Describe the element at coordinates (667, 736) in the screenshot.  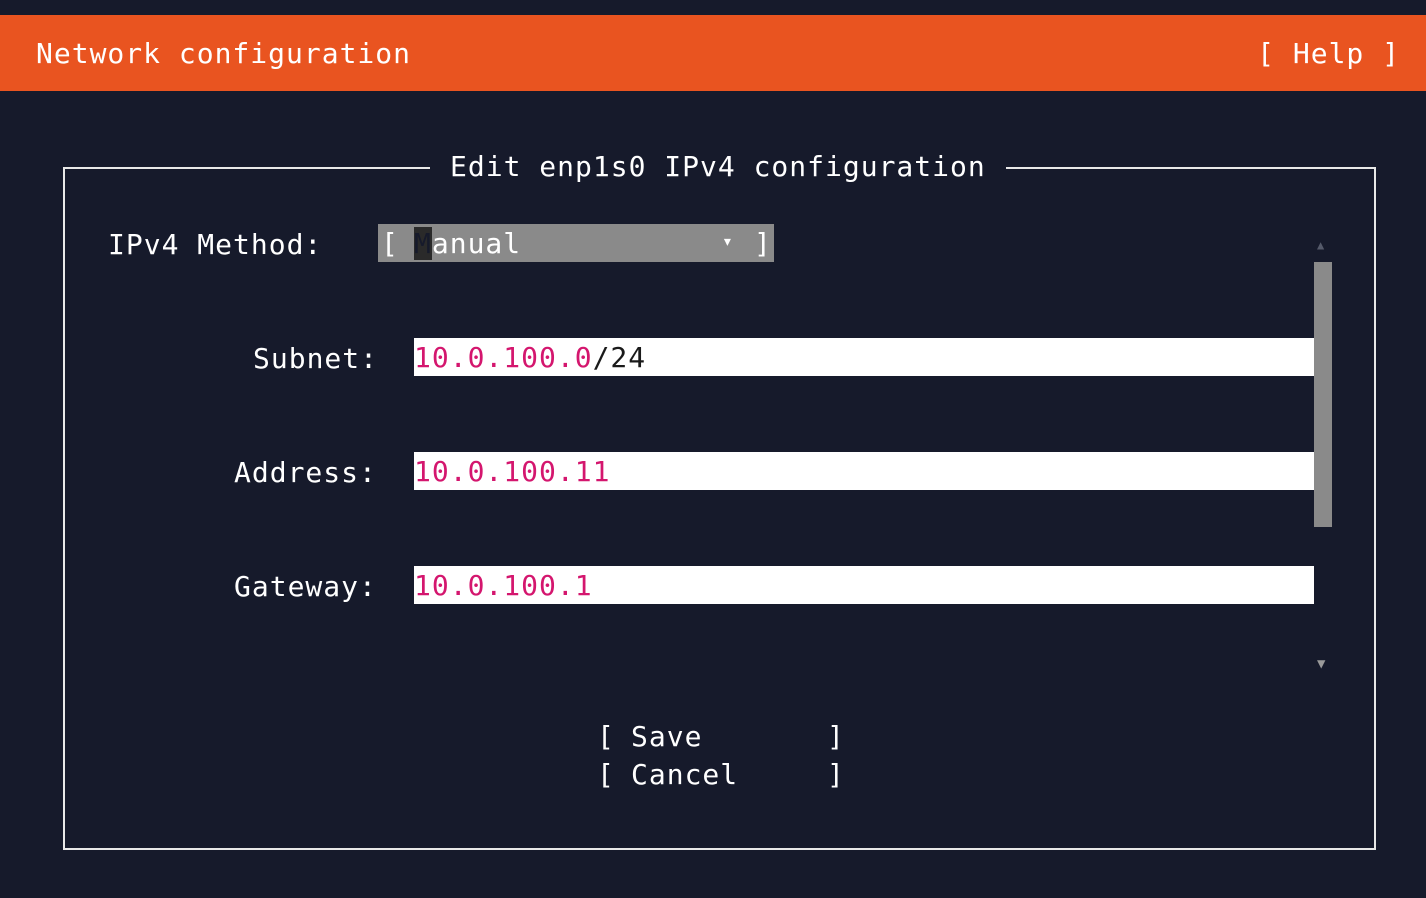
I see `save-label: Save` at that location.